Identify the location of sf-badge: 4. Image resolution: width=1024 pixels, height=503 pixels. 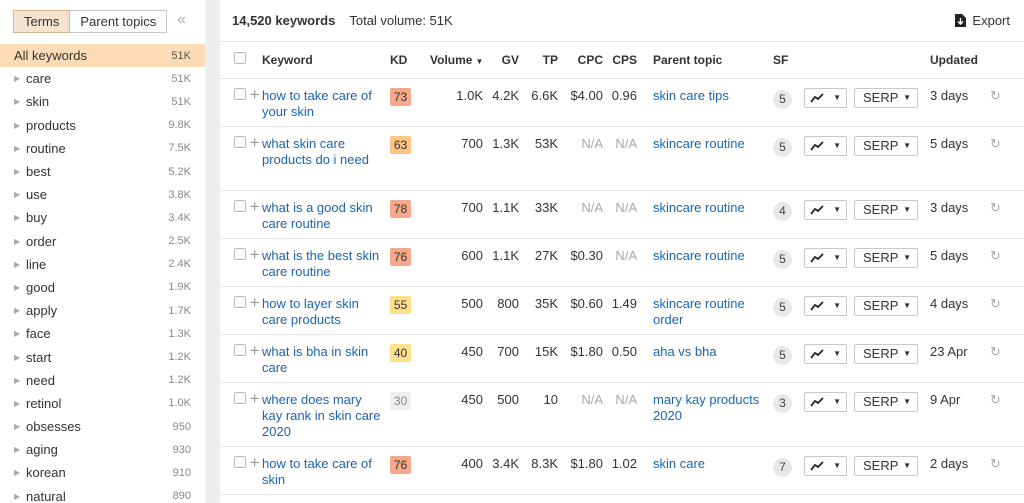
(782, 211).